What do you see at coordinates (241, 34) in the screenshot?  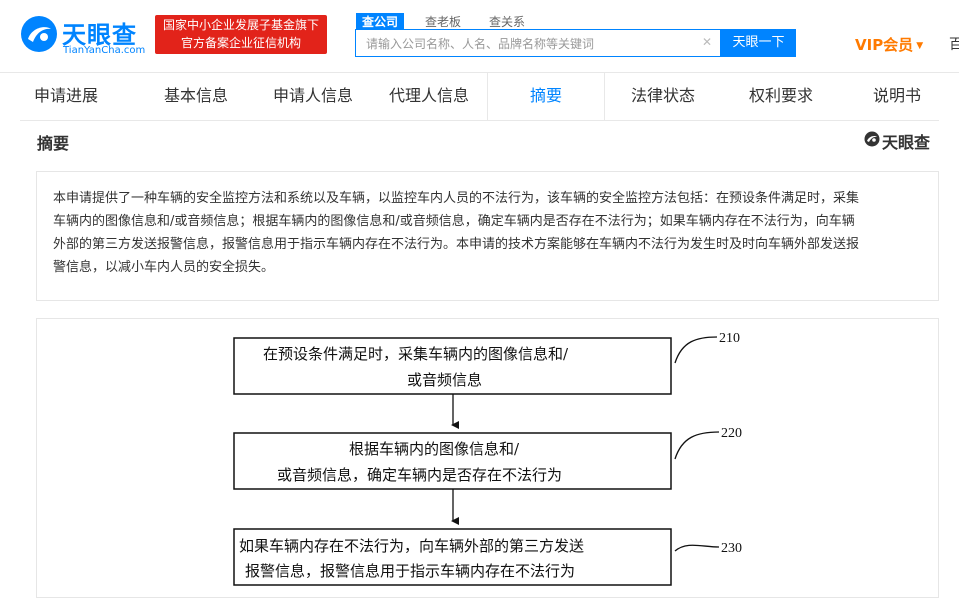 I see `slogan-badge: 国家中小企业发展子基金旗下 官方备案企业征信机构` at bounding box center [241, 34].